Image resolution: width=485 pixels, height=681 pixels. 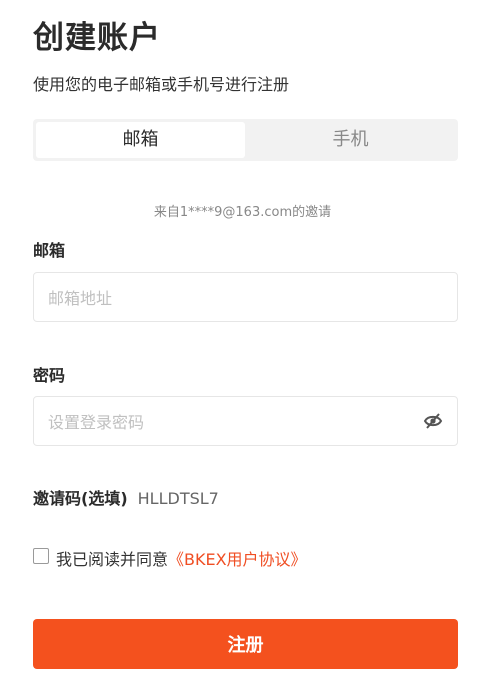 What do you see at coordinates (433, 421) in the screenshot?
I see `eye-off-icon` at bounding box center [433, 421].